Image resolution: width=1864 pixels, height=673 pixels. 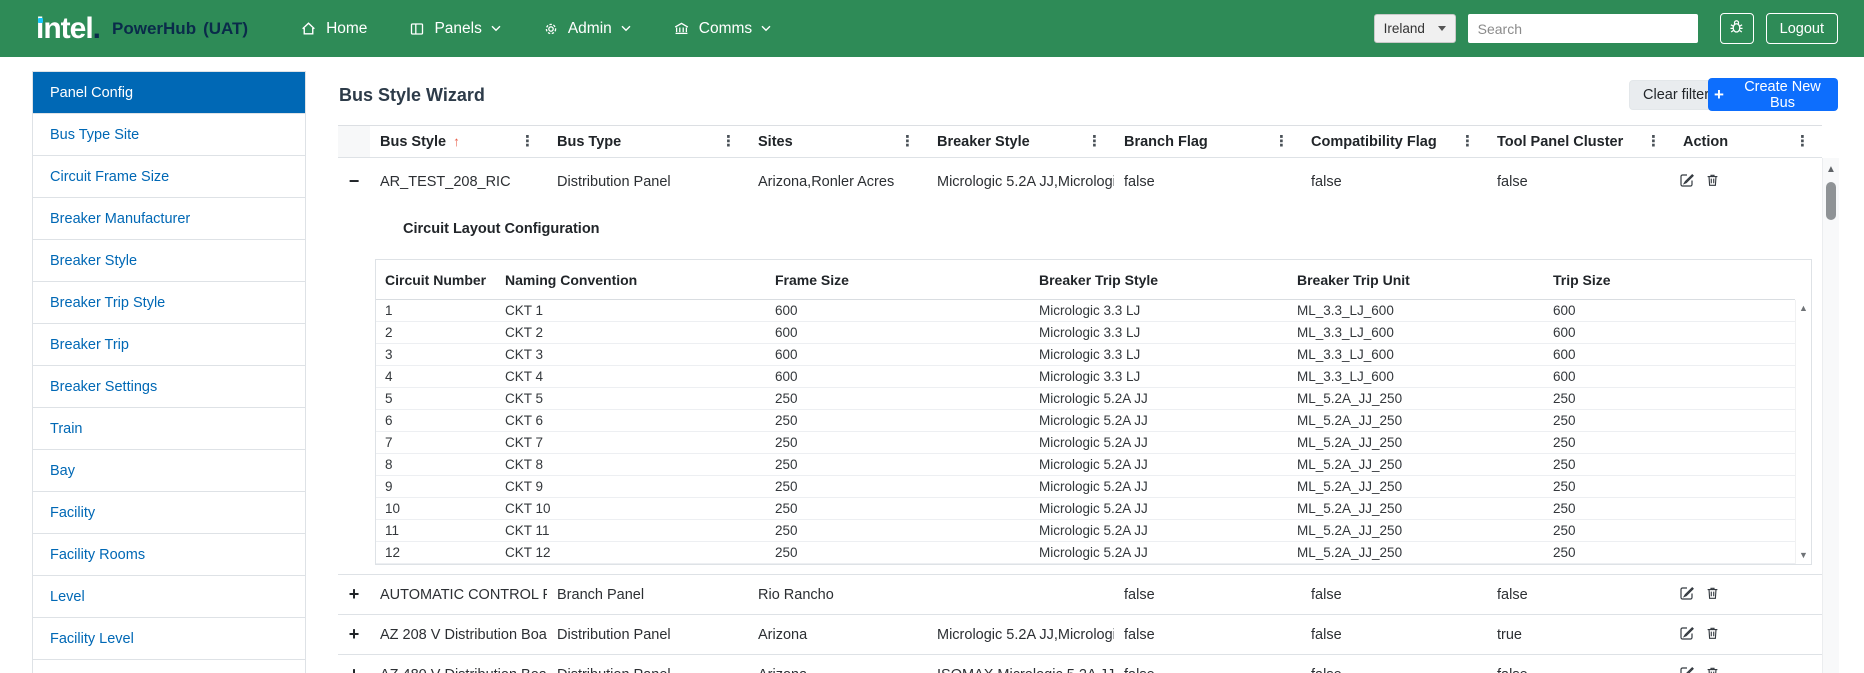 I want to click on cell-tool-panel-cluster: true, so click(x=1509, y=634).